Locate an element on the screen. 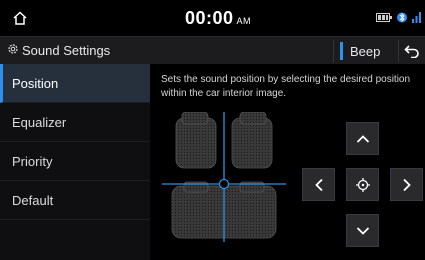  home-button is located at coordinates (20, 18).